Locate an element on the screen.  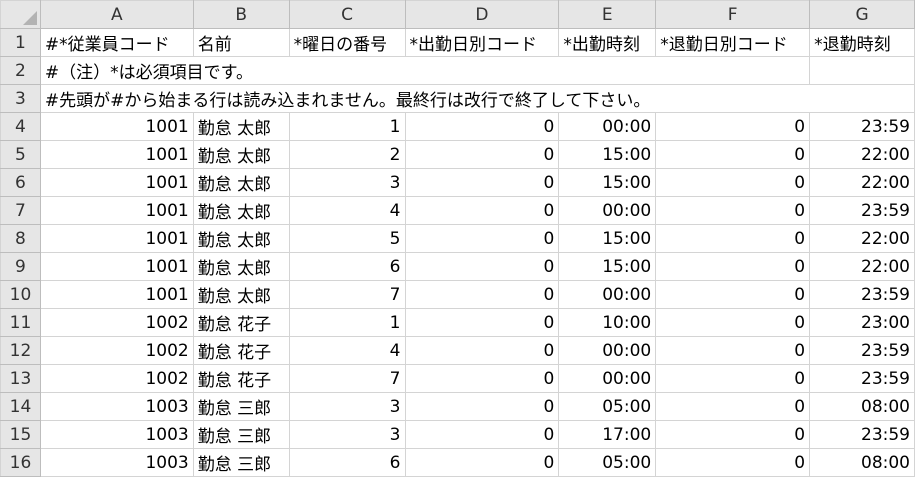
cell-g2 is located at coordinates (862, 70).